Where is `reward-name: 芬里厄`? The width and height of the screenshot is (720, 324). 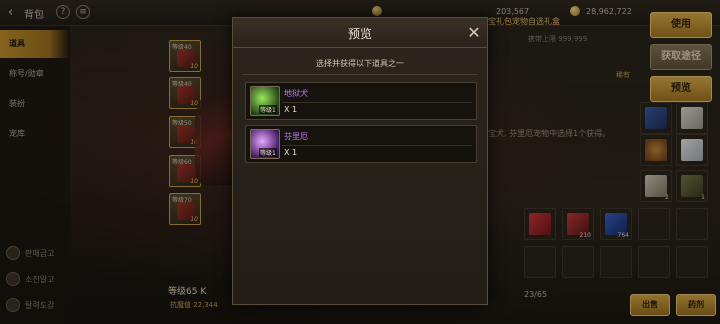
reward-name: 芬里厄 is located at coordinates (296, 136).